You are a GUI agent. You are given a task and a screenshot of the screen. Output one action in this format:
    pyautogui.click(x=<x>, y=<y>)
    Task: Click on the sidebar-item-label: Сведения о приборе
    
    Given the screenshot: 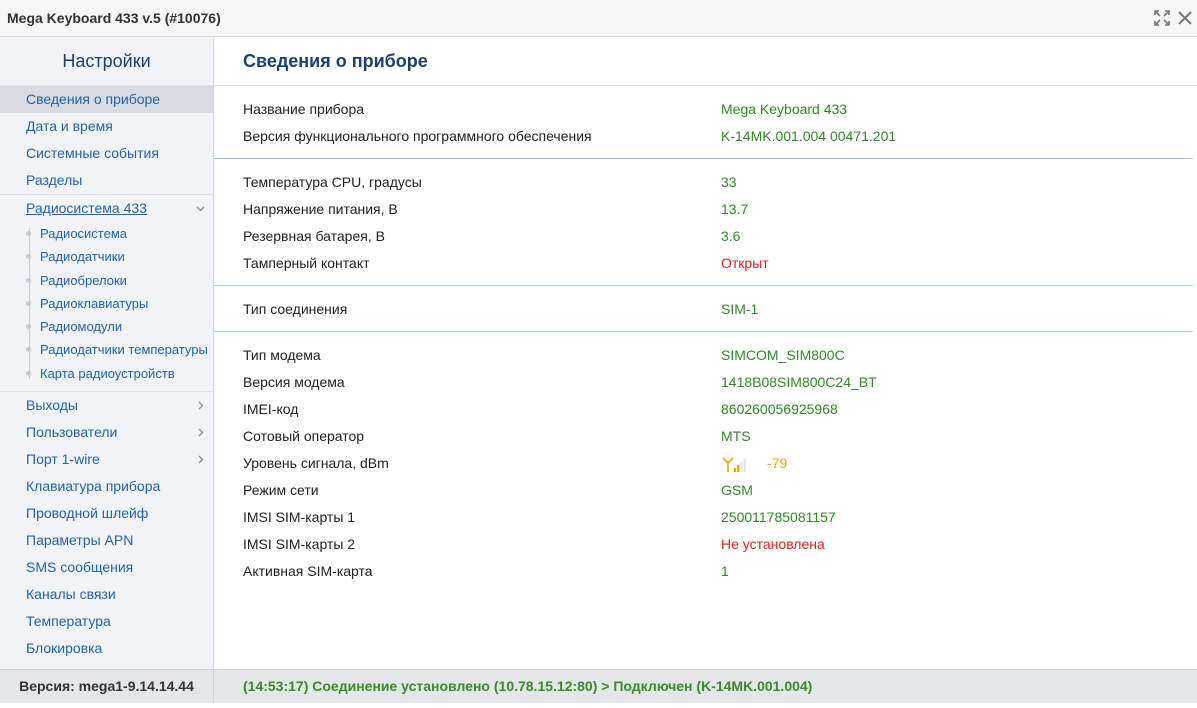 What is the action you would take?
    pyautogui.click(x=93, y=99)
    